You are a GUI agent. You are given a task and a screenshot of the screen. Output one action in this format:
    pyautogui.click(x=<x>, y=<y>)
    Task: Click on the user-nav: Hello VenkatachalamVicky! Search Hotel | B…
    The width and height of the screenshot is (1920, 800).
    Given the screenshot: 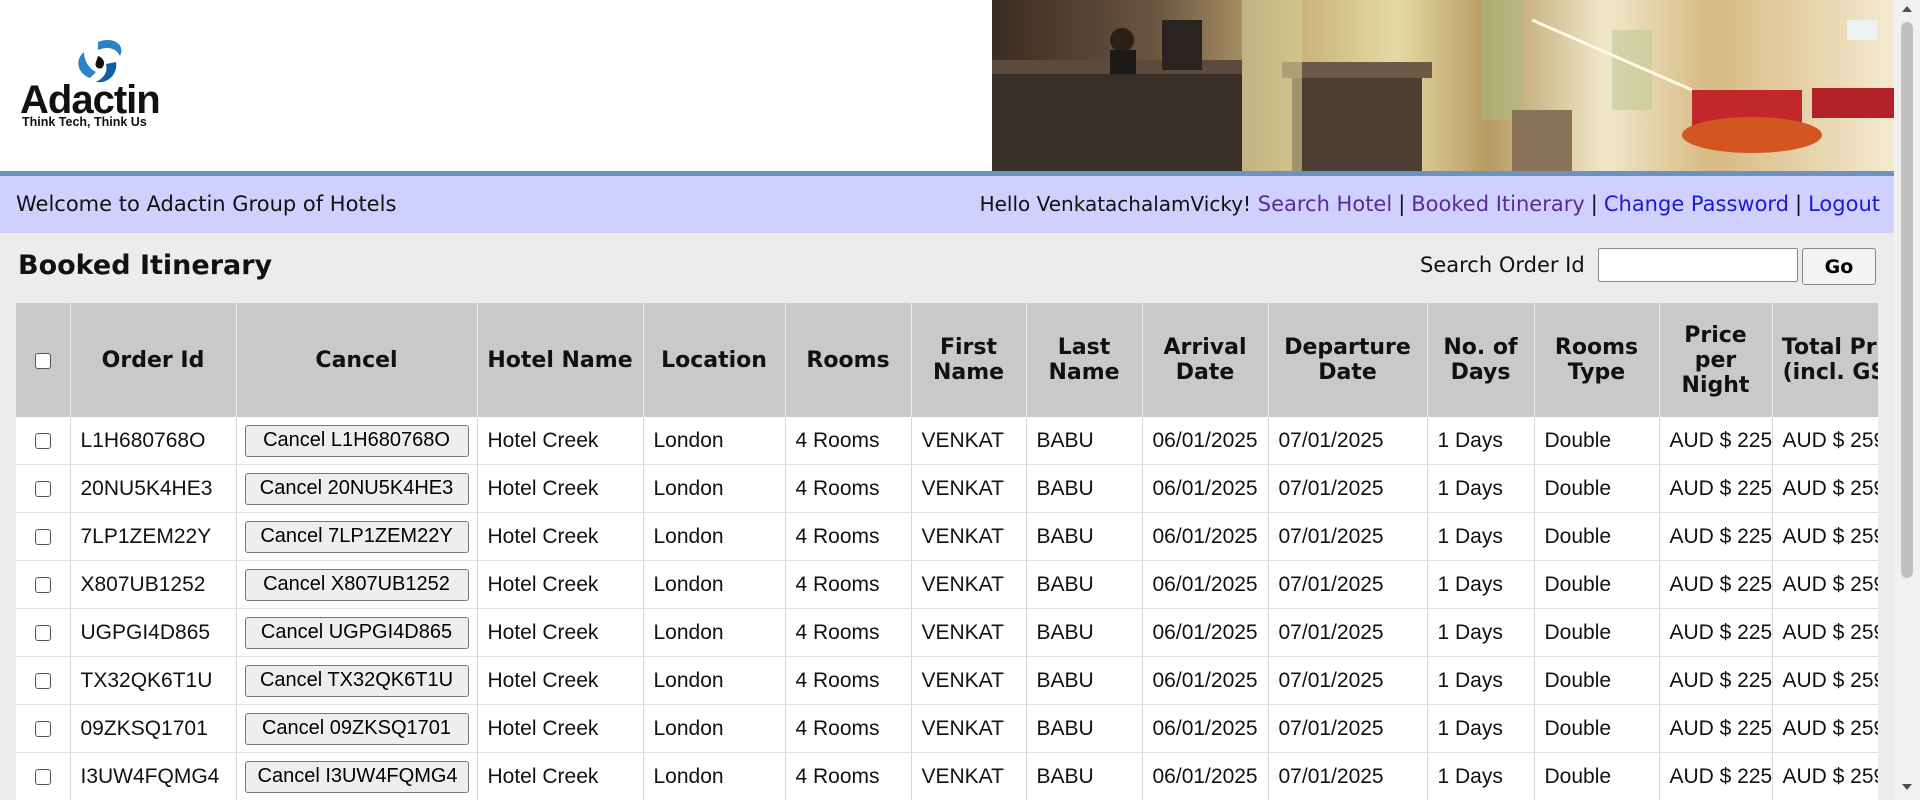 What is the action you would take?
    pyautogui.click(x=1430, y=204)
    